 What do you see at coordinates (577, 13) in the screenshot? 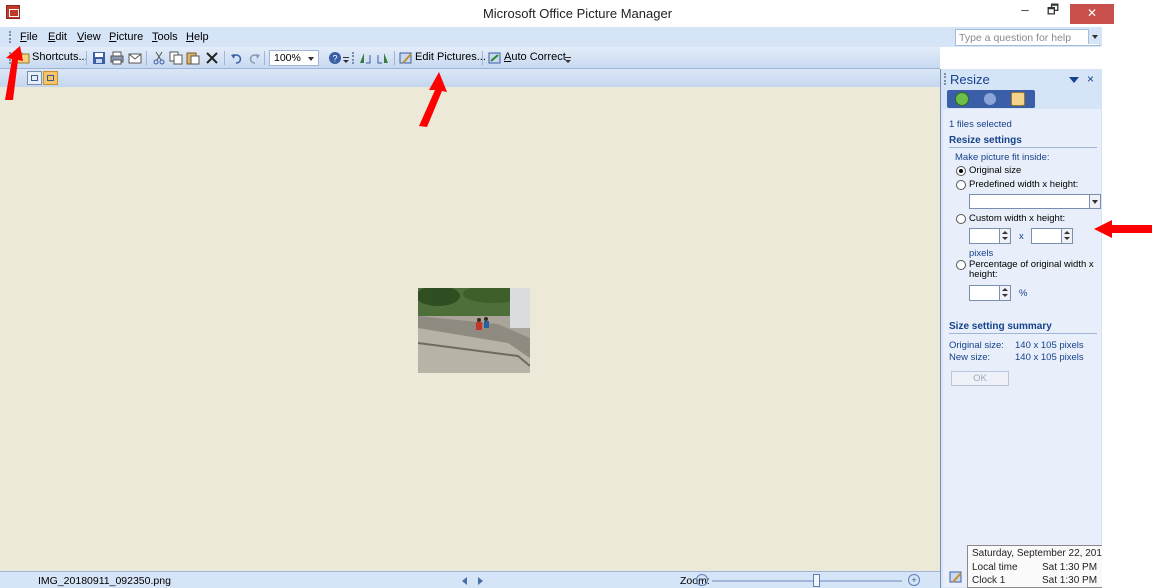
I see `title-bar: Microsoft Office Picture Manager – 🗗 ✕` at bounding box center [577, 13].